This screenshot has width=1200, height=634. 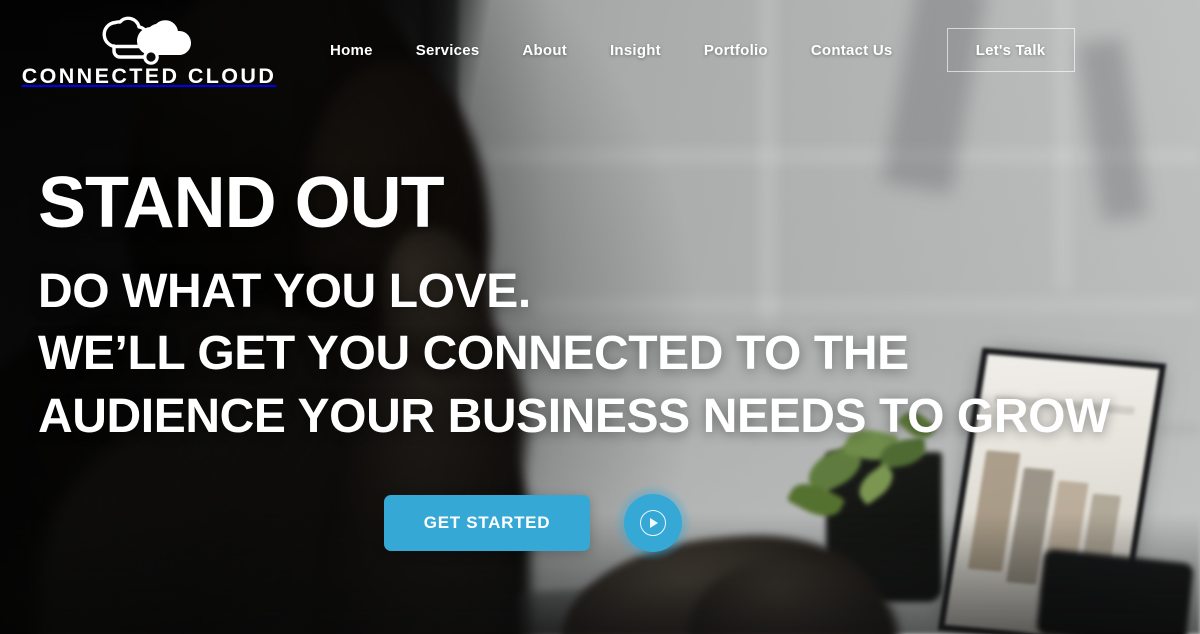 What do you see at coordinates (284, 291) in the screenshot?
I see `hero-subheadline-line-1: DO WHAT YOU LOVE.` at bounding box center [284, 291].